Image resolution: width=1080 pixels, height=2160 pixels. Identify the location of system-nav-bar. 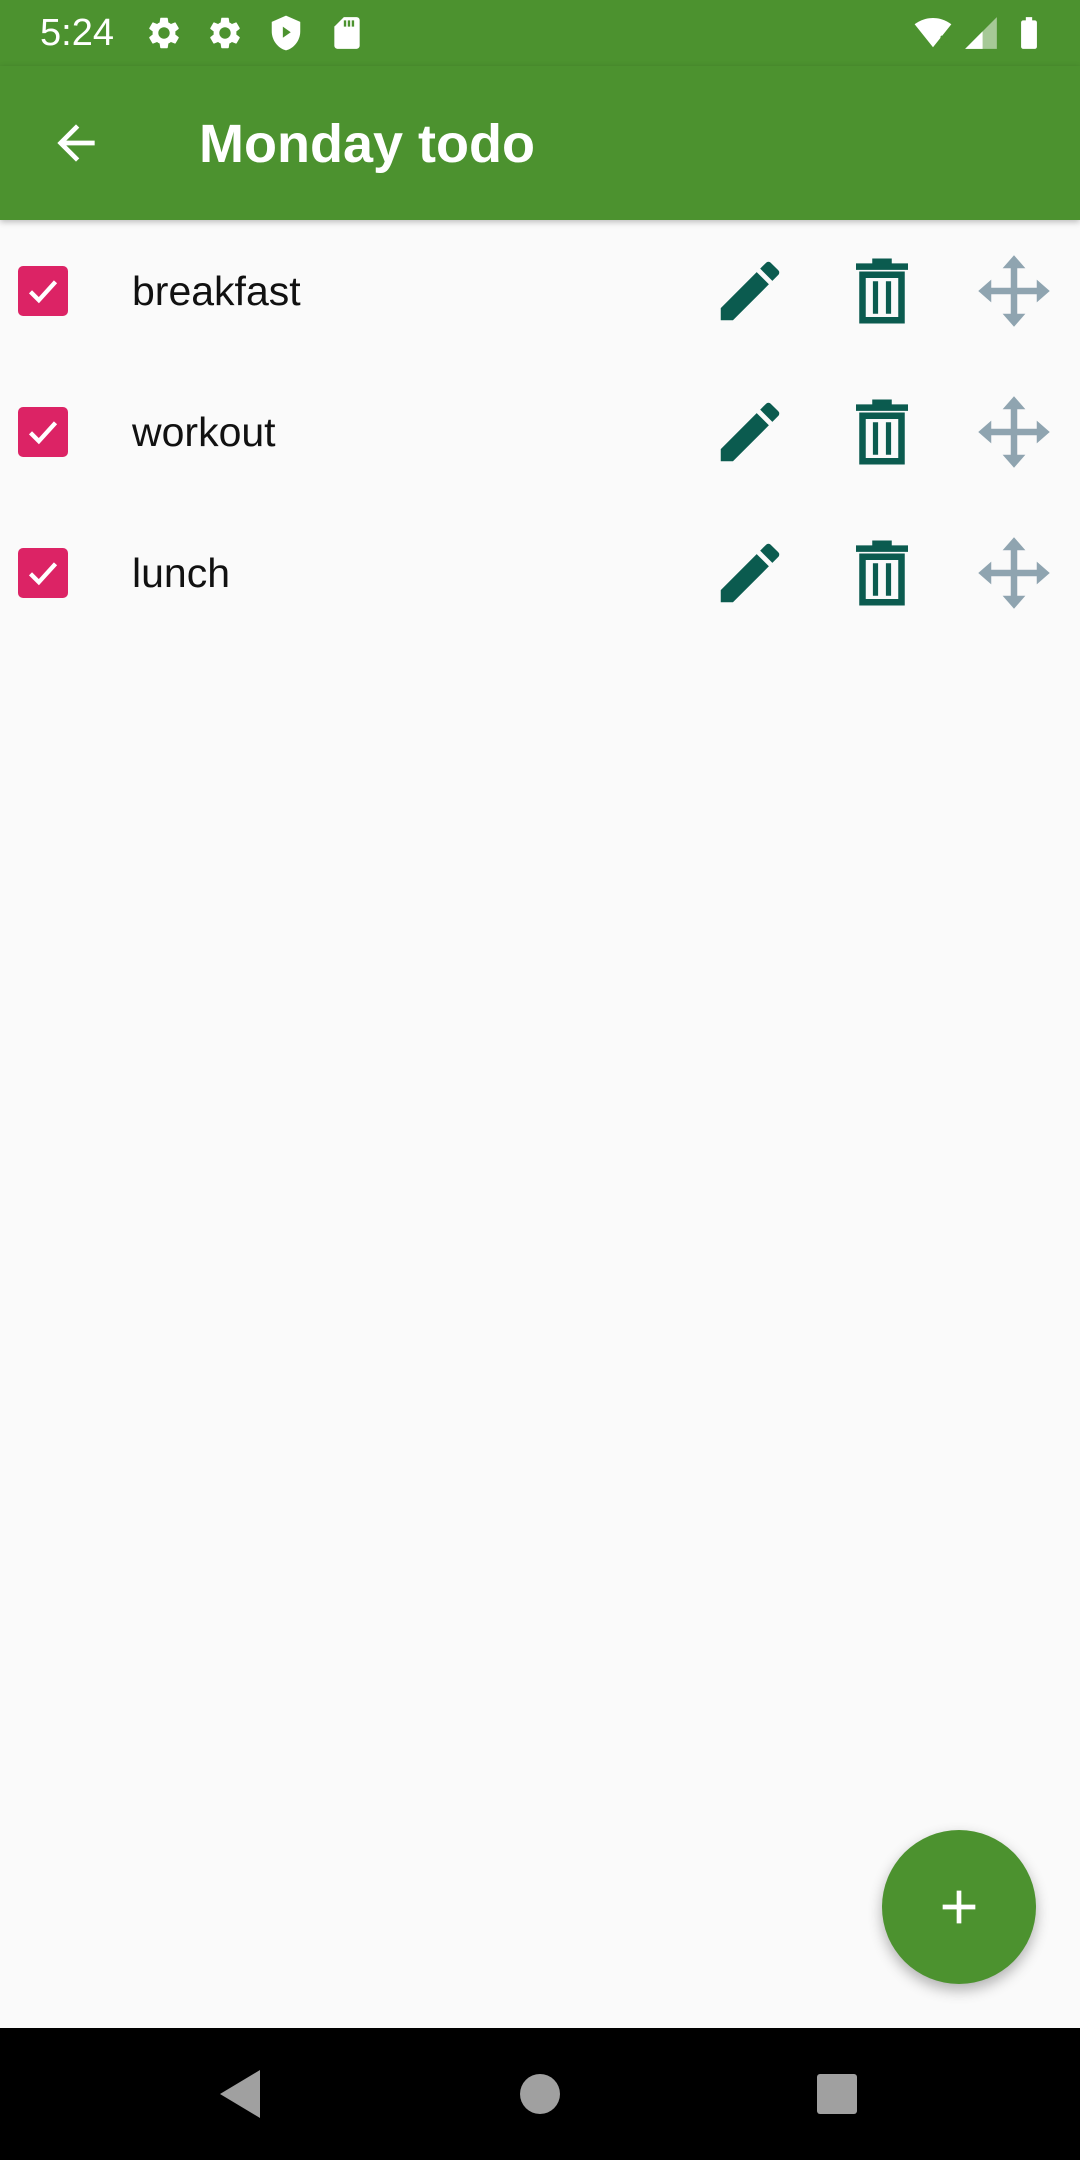
(540, 2094).